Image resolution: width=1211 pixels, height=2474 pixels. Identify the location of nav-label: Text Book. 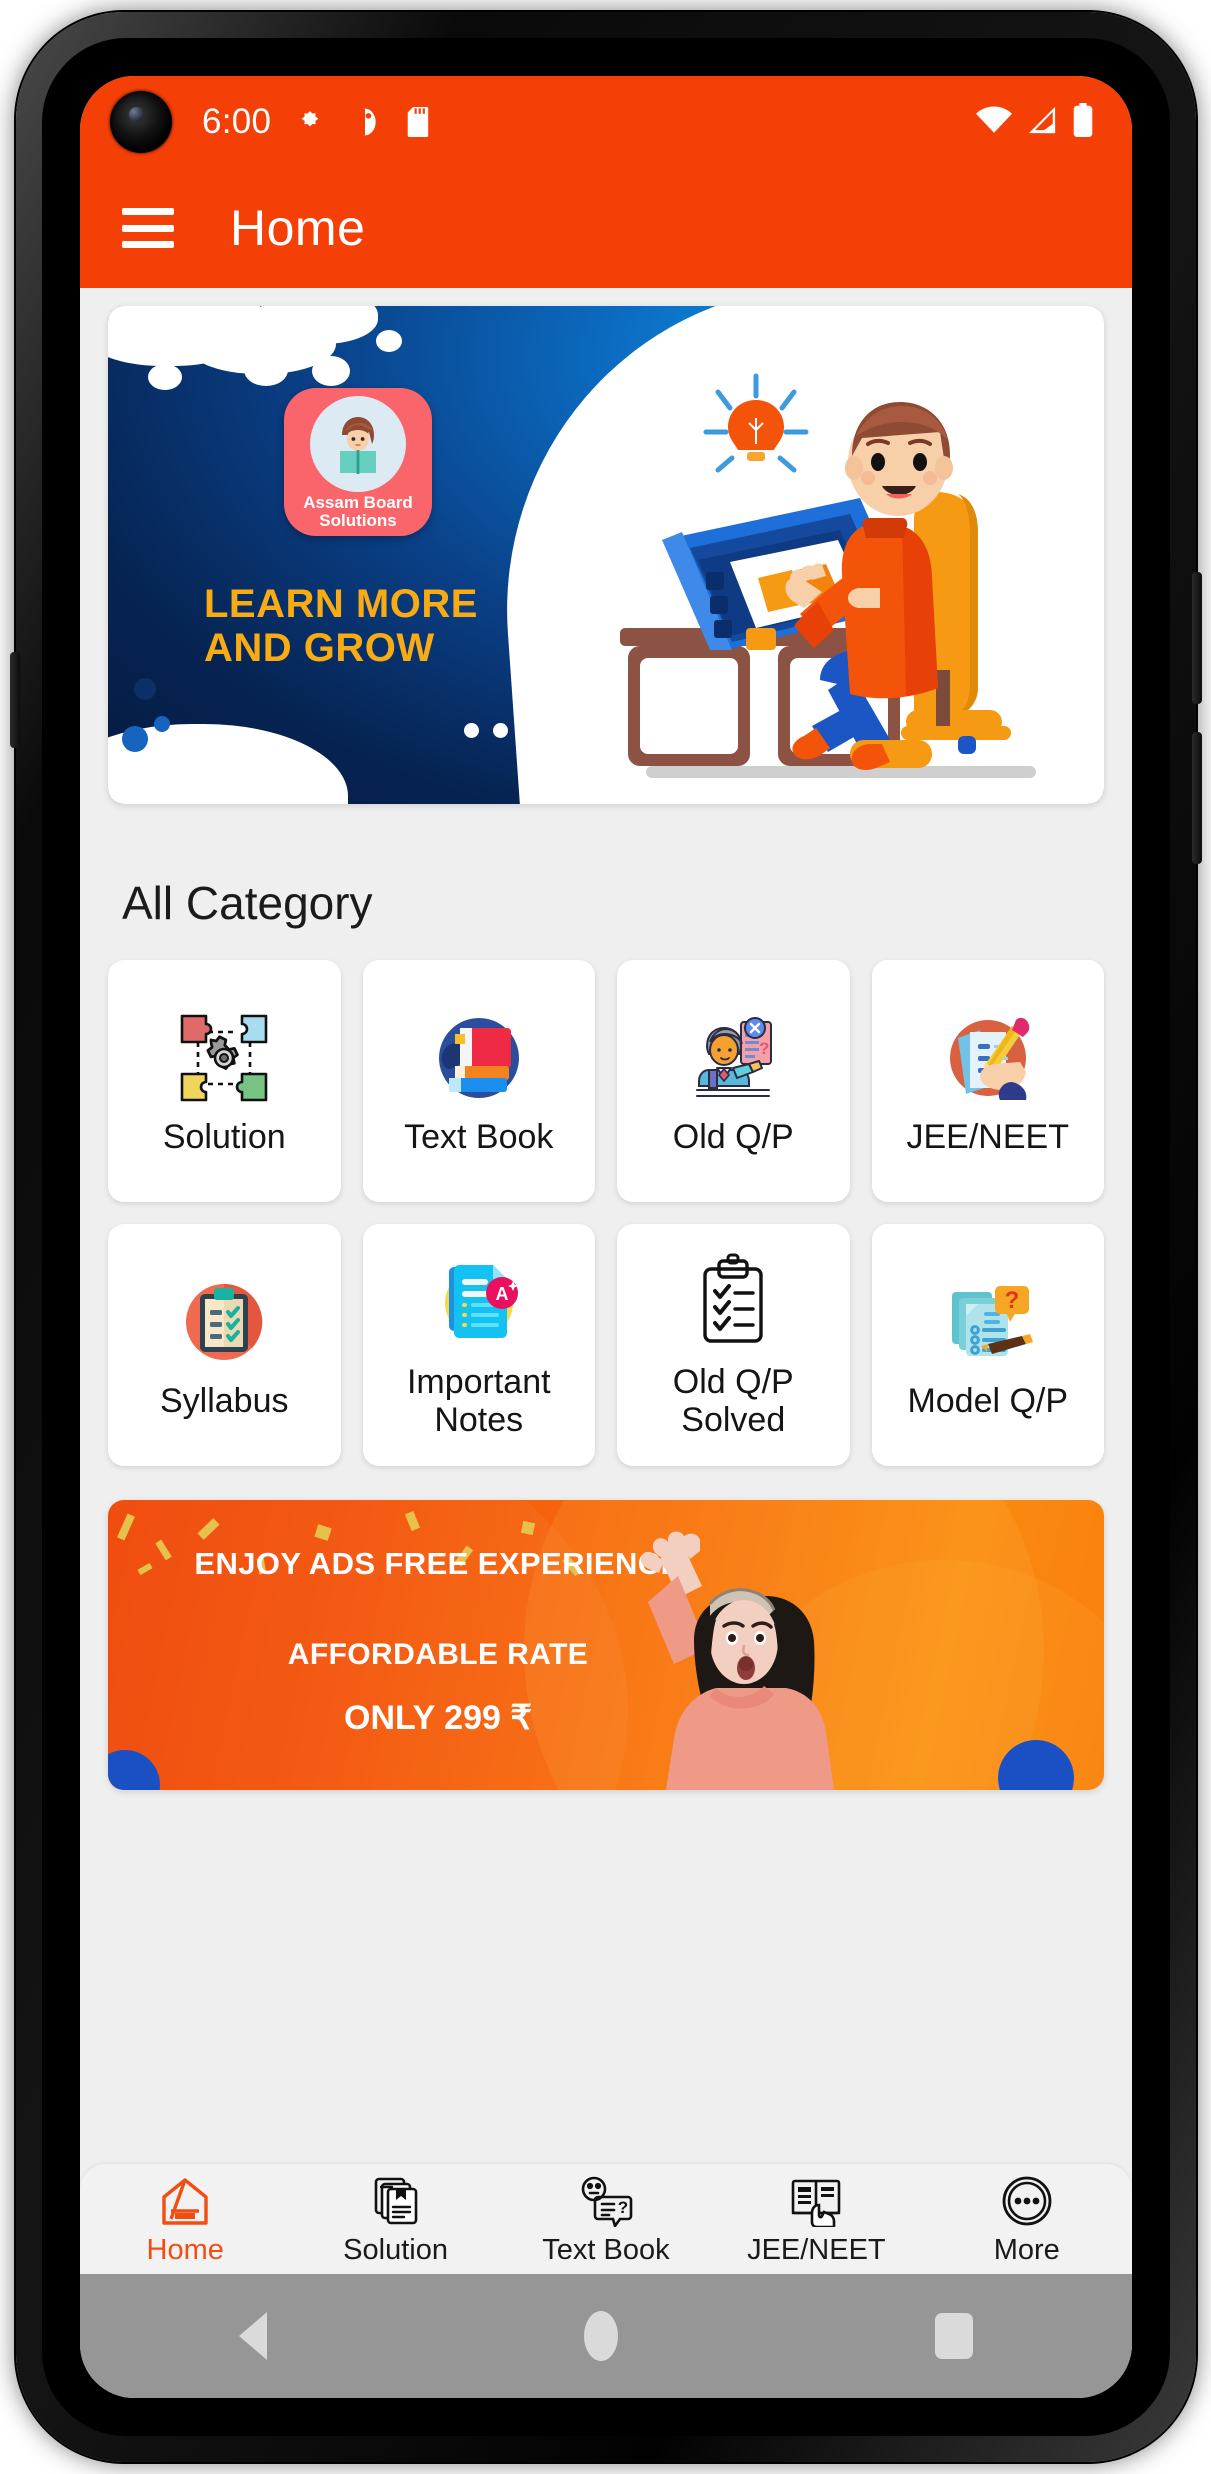
(606, 2249).